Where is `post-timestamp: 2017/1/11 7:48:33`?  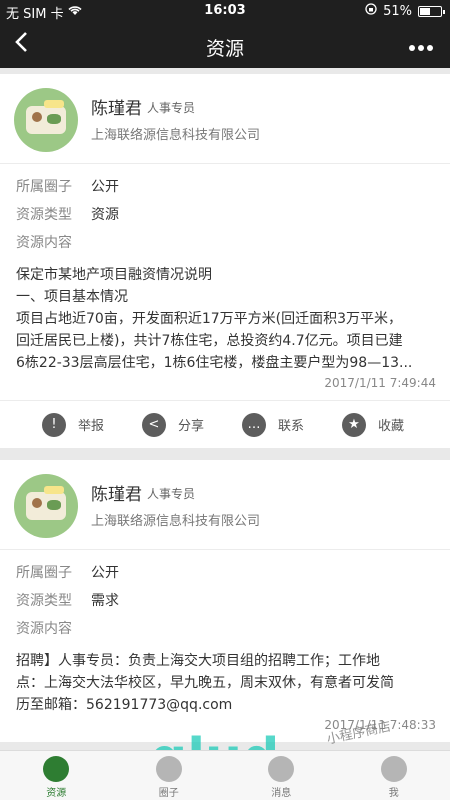
post-timestamp: 2017/1/11 7:48:33 is located at coordinates (380, 725).